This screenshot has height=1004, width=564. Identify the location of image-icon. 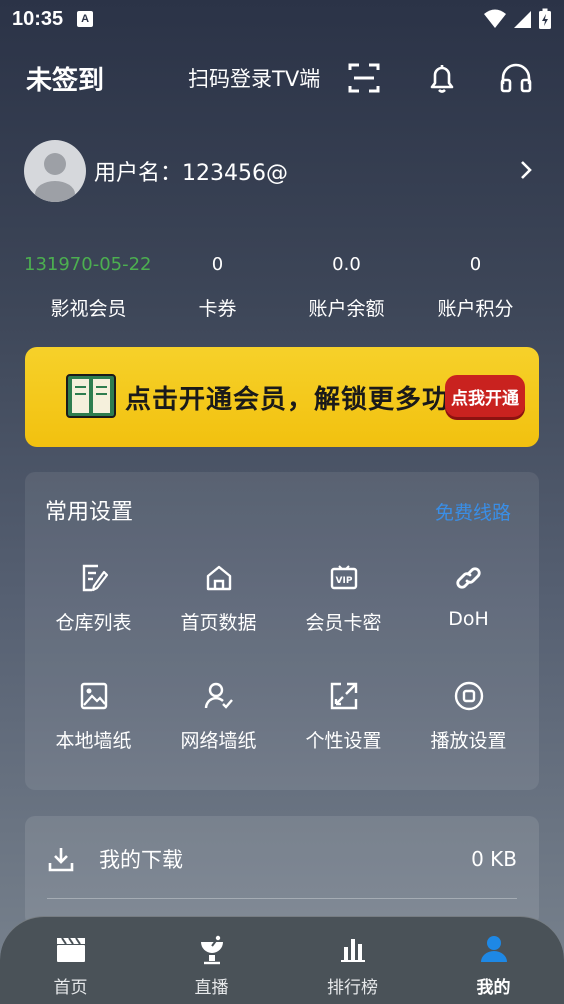
(93, 696).